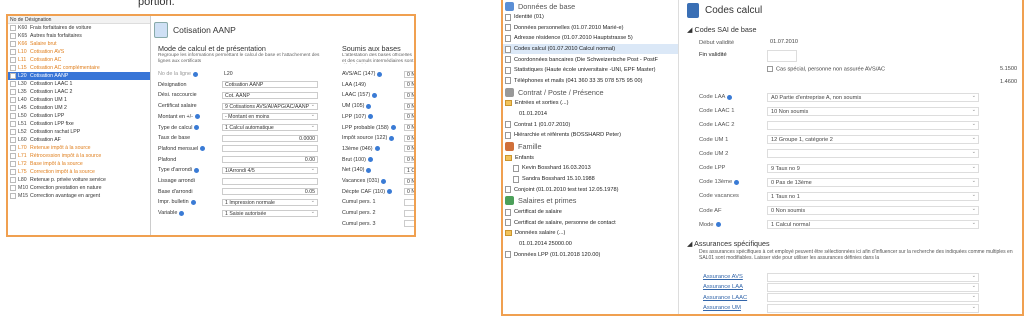  What do you see at coordinates (79, 164) in the screenshot?
I see `list-item: L72 Base impôt à la source` at bounding box center [79, 164].